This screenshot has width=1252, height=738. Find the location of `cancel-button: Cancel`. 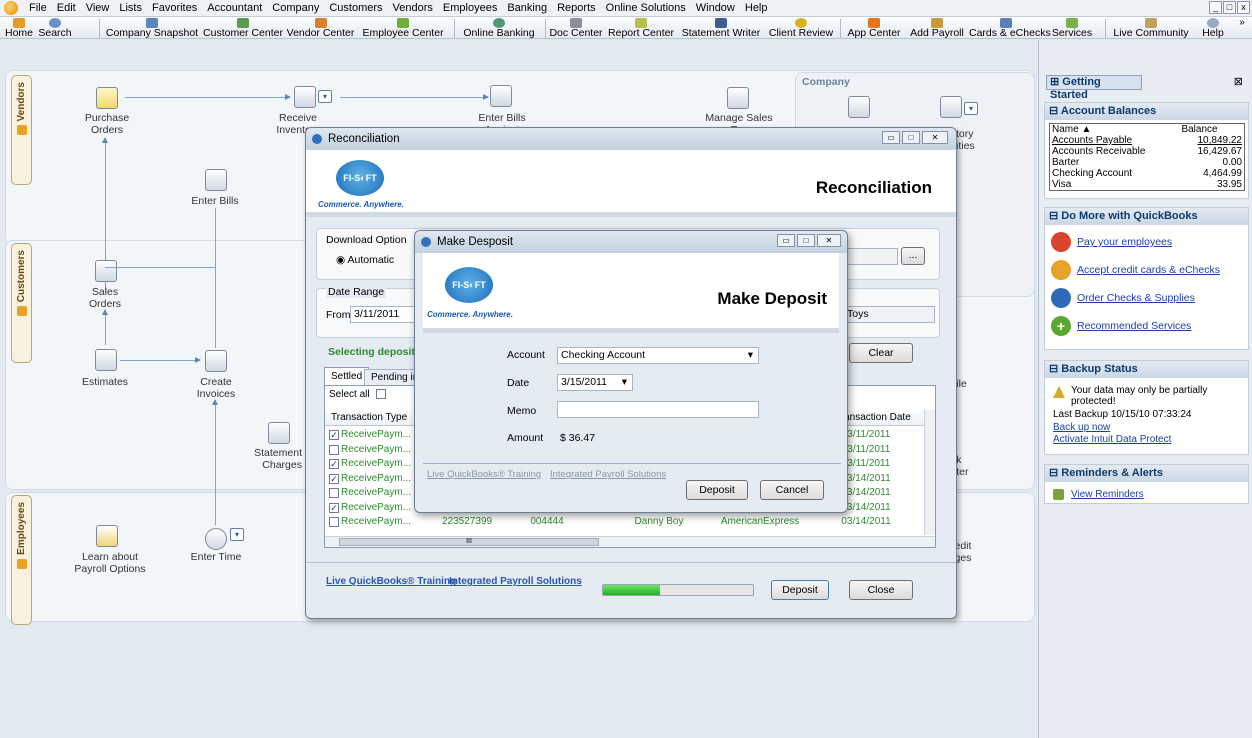

cancel-button: Cancel is located at coordinates (792, 490).